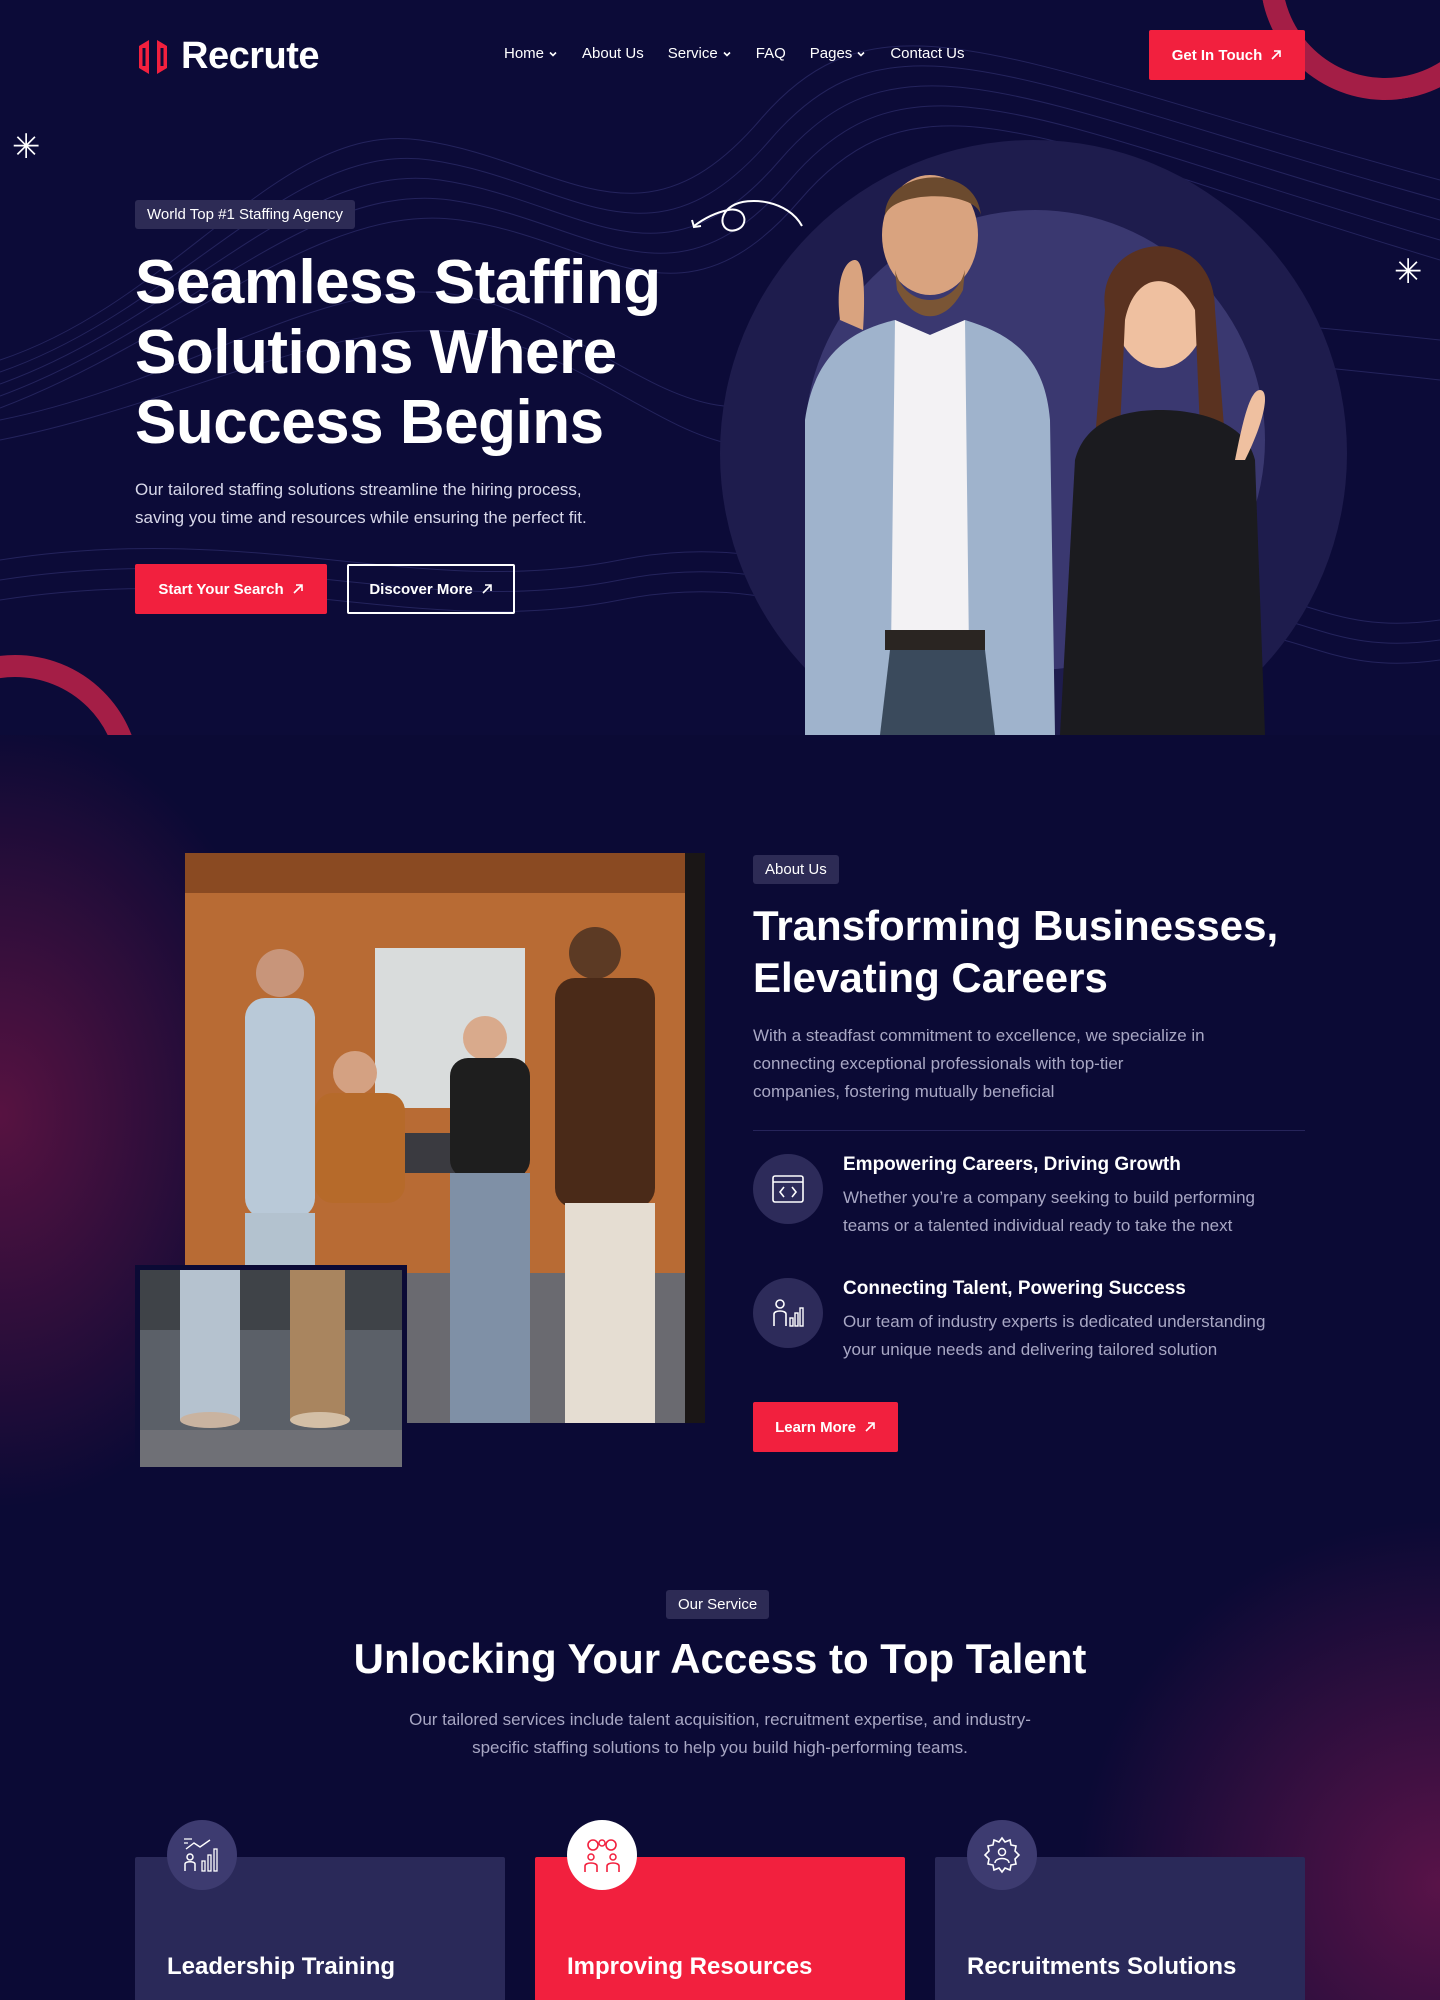 The width and height of the screenshot is (1440, 2000). Describe the element at coordinates (281, 1966) in the screenshot. I see `service-card-title: Leadership Training` at that location.